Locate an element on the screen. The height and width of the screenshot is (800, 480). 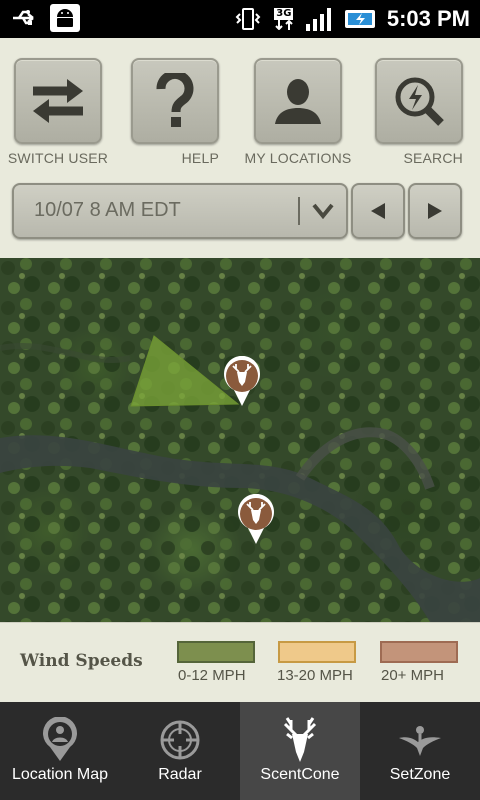
vibrate-icon is located at coordinates (248, 19).